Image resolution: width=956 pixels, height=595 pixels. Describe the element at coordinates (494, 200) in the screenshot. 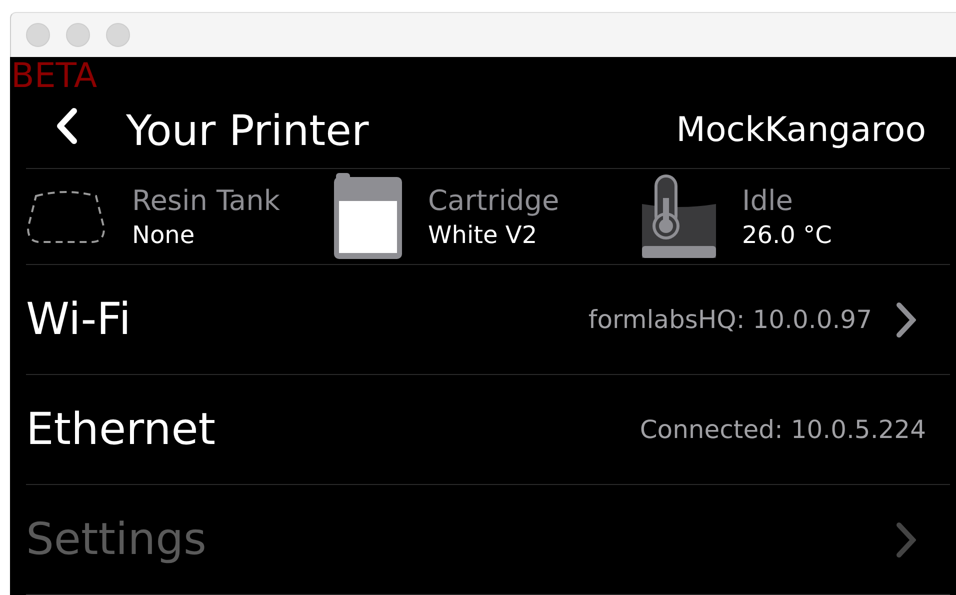

I see `status-label: Cartridge` at that location.